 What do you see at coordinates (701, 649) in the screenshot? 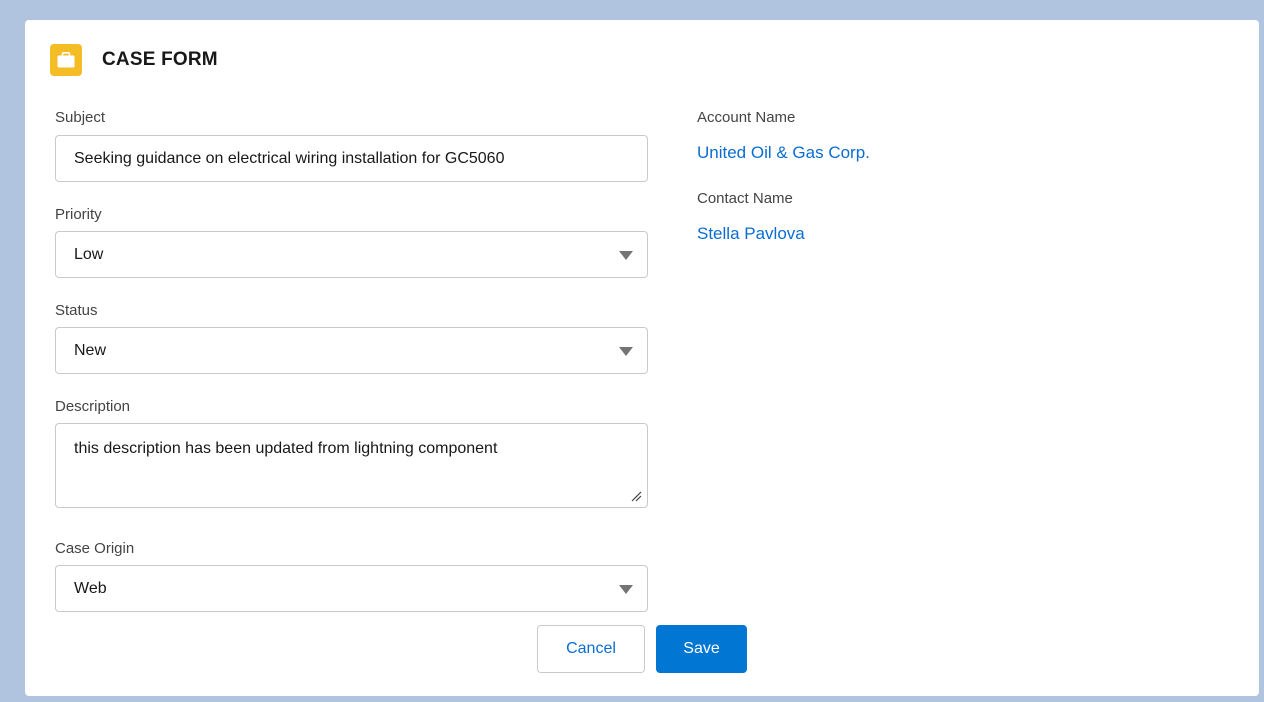
I see `save-button: Save` at bounding box center [701, 649].